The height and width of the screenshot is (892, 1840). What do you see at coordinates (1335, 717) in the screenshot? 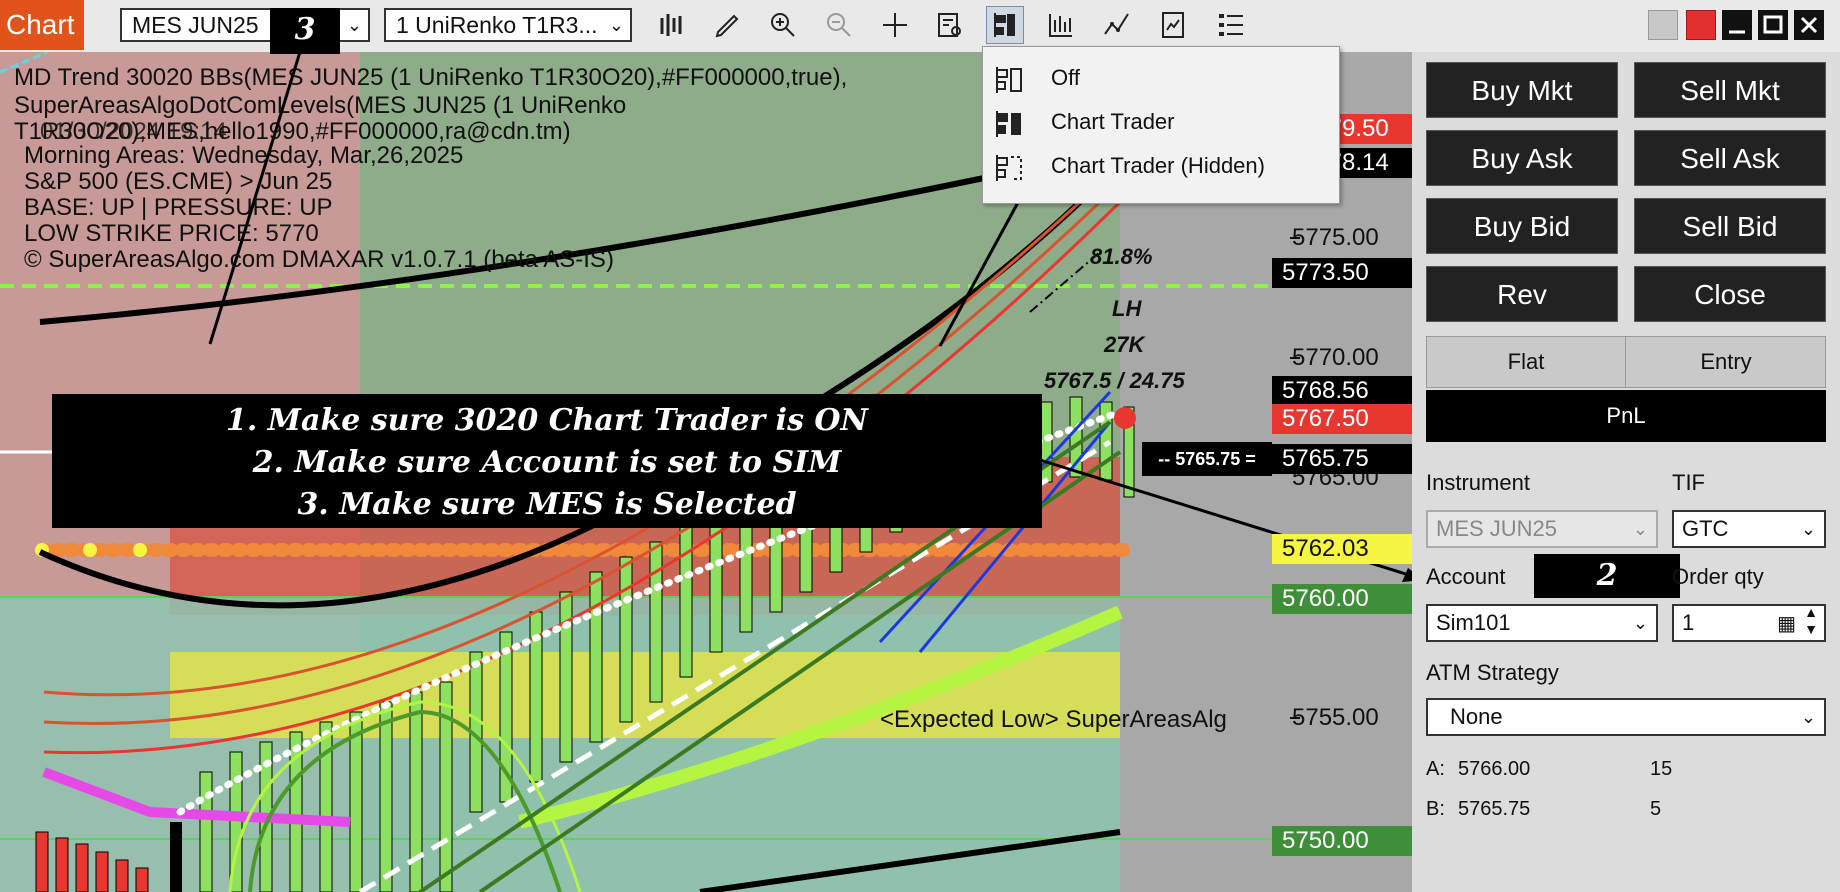
I see `price-axis-label: 5755.00` at bounding box center [1335, 717].